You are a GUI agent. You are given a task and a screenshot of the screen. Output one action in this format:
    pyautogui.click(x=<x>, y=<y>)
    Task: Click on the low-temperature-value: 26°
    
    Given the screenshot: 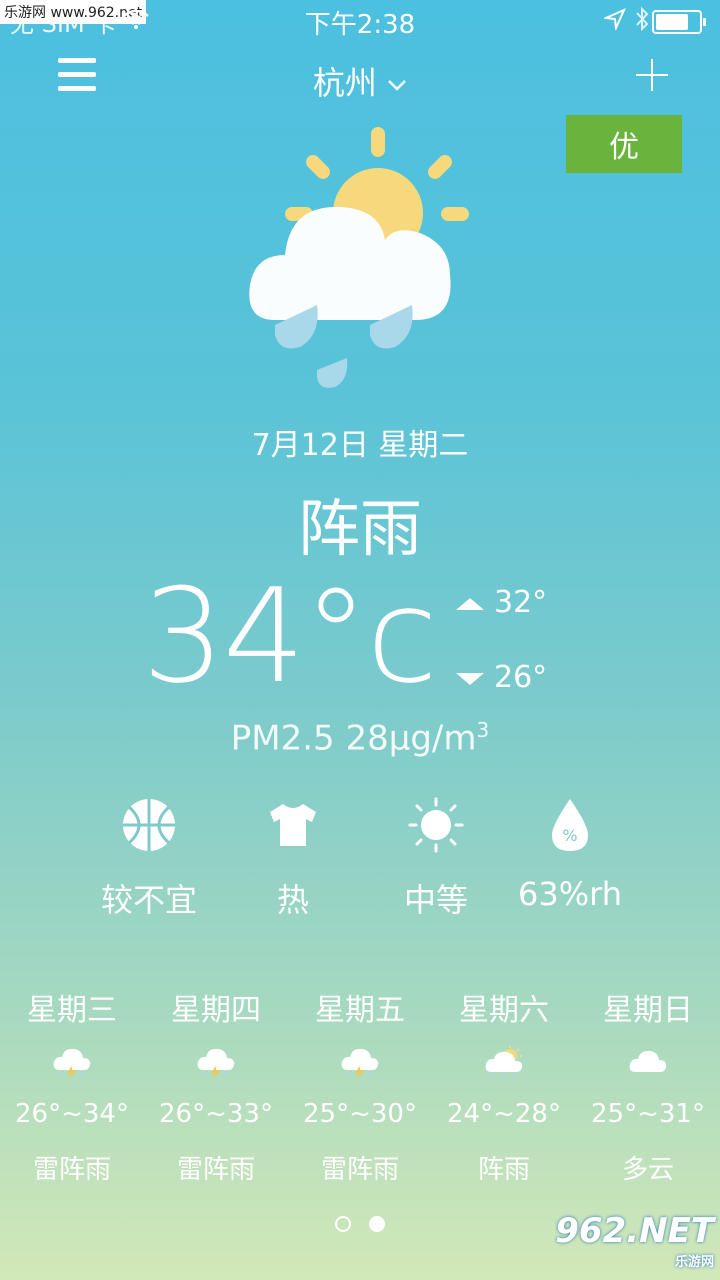 What is the action you would take?
    pyautogui.click(x=521, y=677)
    